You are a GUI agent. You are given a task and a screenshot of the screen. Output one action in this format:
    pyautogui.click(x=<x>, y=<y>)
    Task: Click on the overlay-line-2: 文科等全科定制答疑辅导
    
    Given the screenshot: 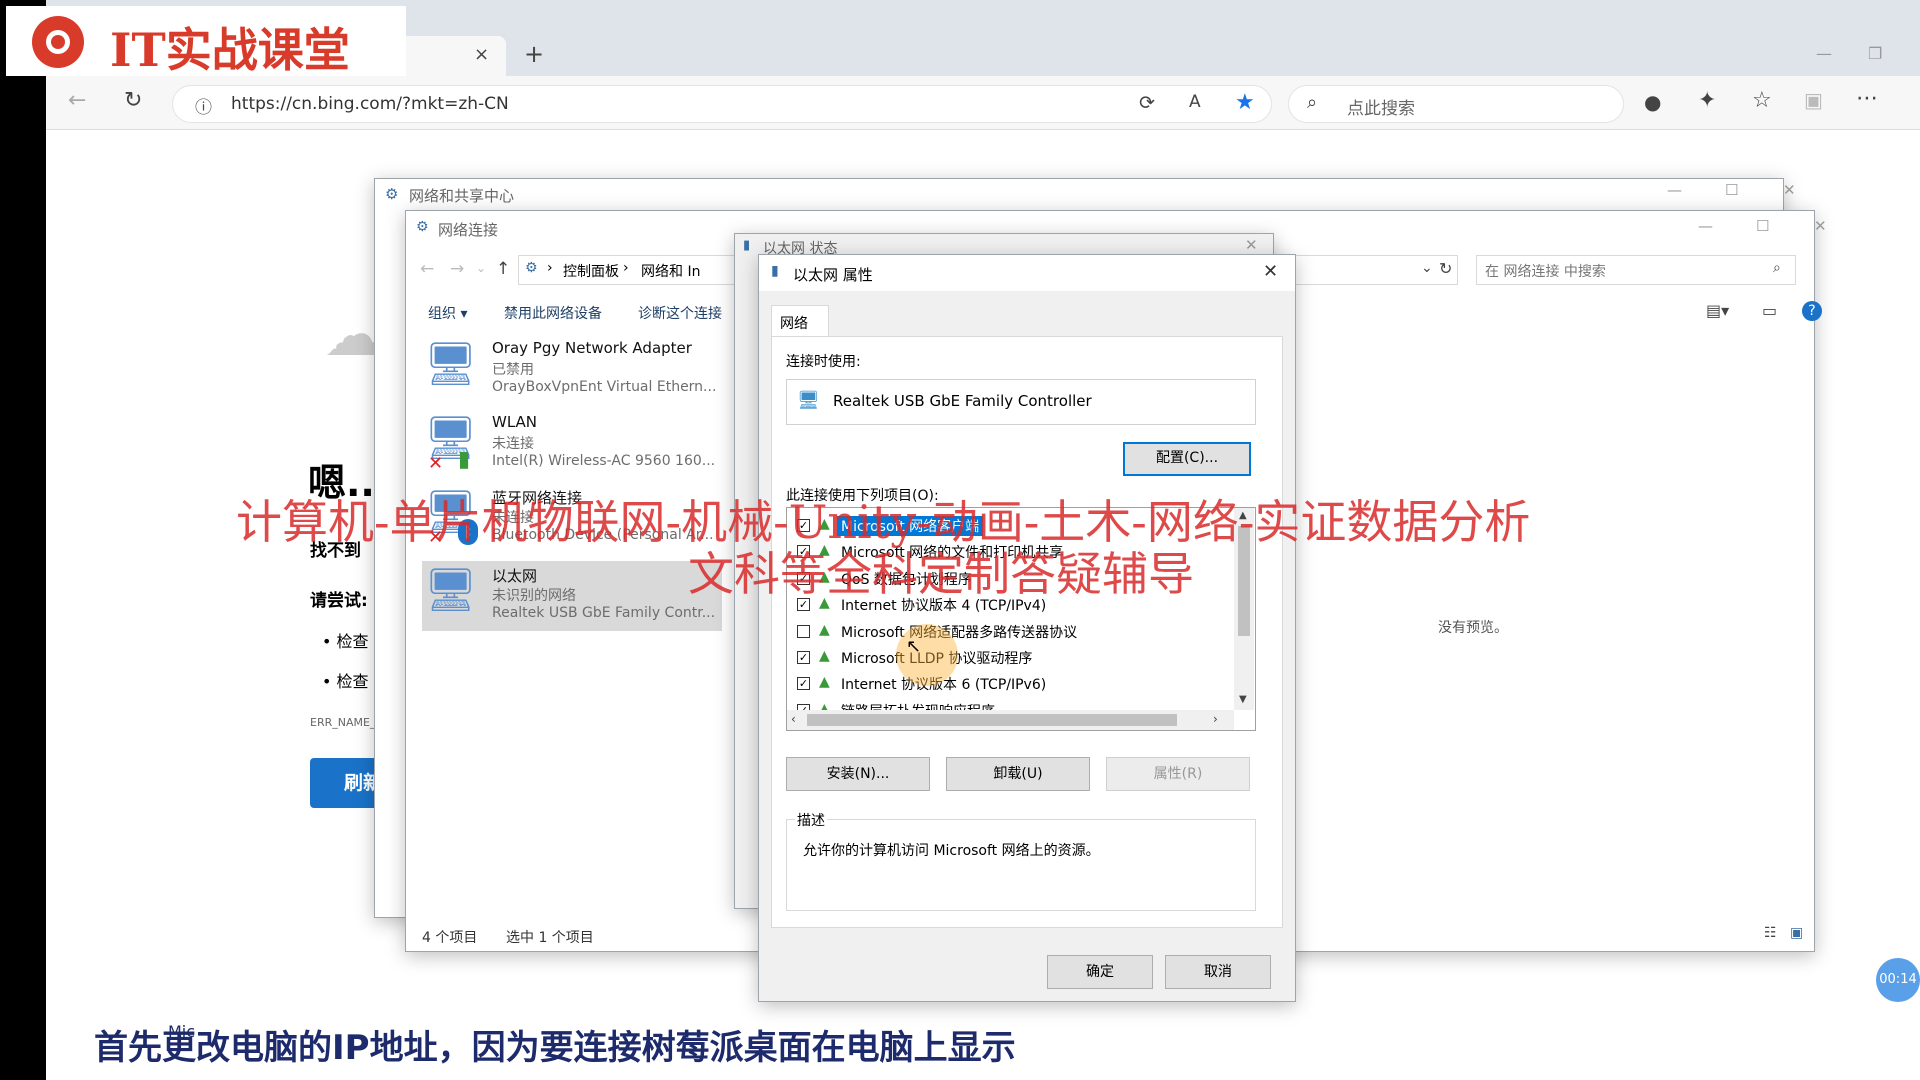 What is the action you would take?
    pyautogui.click(x=941, y=574)
    